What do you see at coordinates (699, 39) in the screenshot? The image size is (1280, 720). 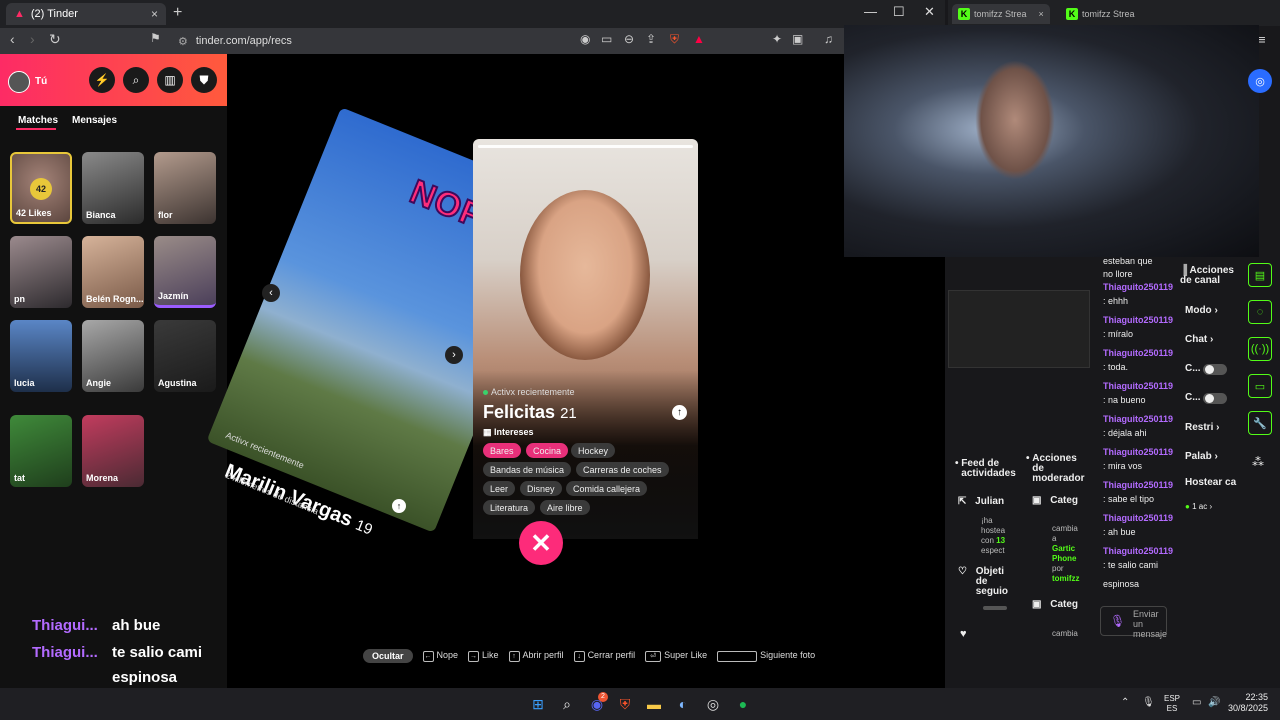 I see `brave-rewards-icon: ▲` at bounding box center [699, 39].